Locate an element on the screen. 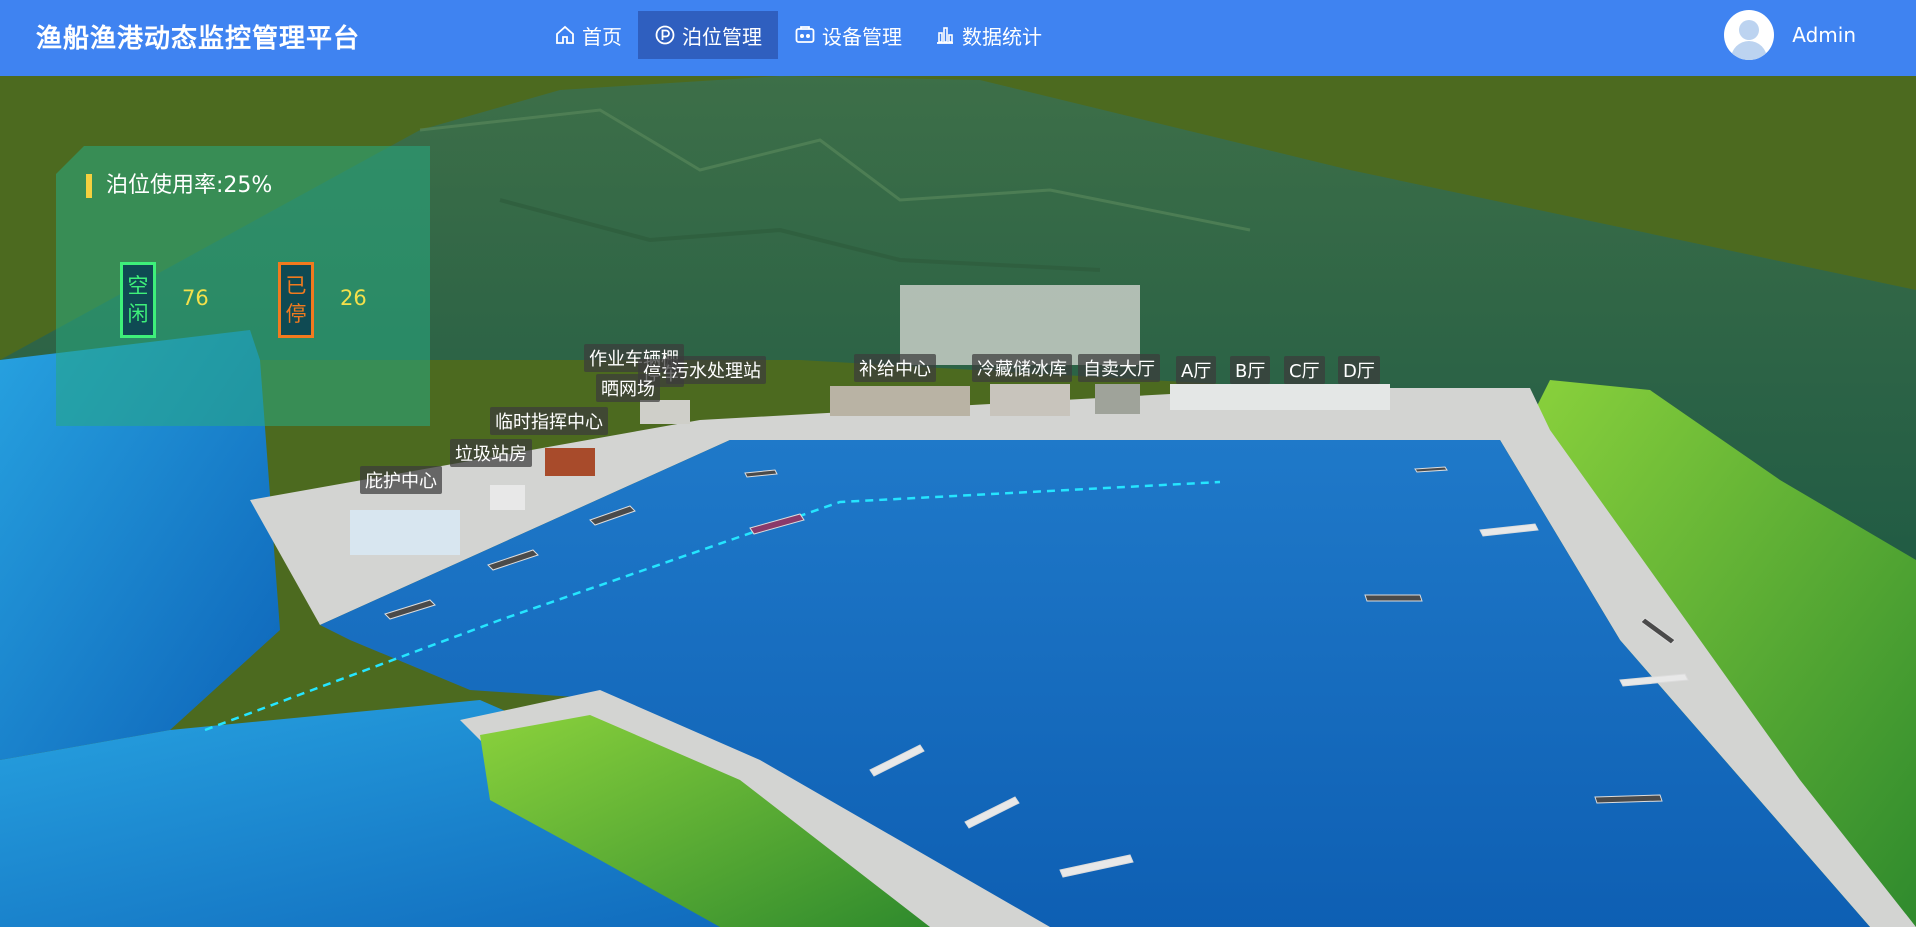 The width and height of the screenshot is (1916, 927). map-label-temp-command: 临时指挥中心 is located at coordinates (549, 421).